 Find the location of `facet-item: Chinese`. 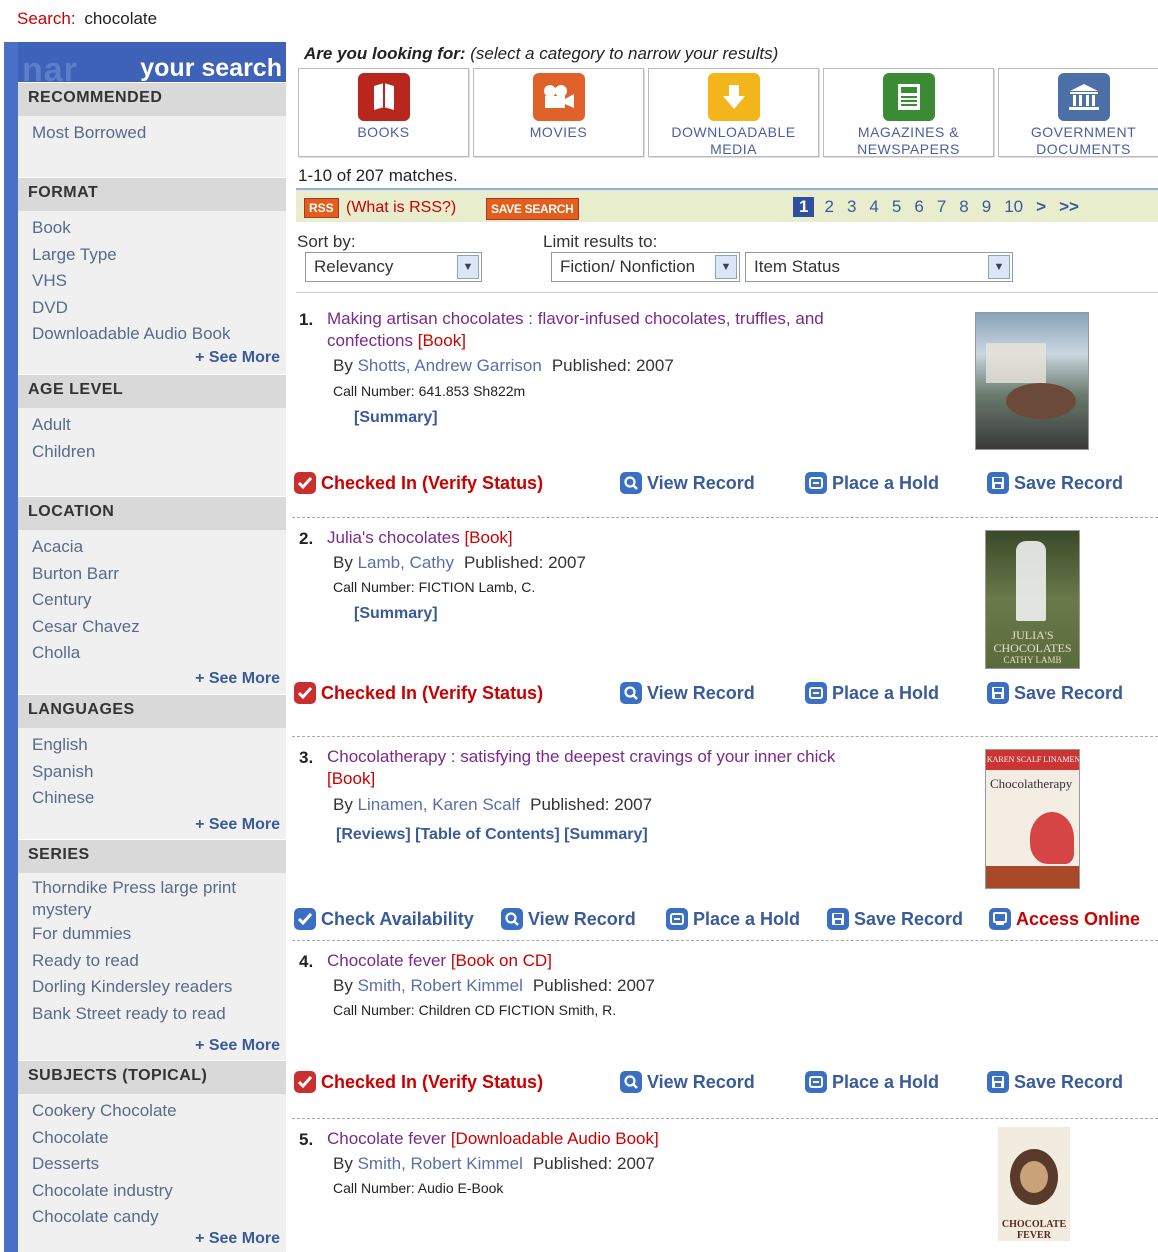

facet-item: Chinese is located at coordinates (159, 798).